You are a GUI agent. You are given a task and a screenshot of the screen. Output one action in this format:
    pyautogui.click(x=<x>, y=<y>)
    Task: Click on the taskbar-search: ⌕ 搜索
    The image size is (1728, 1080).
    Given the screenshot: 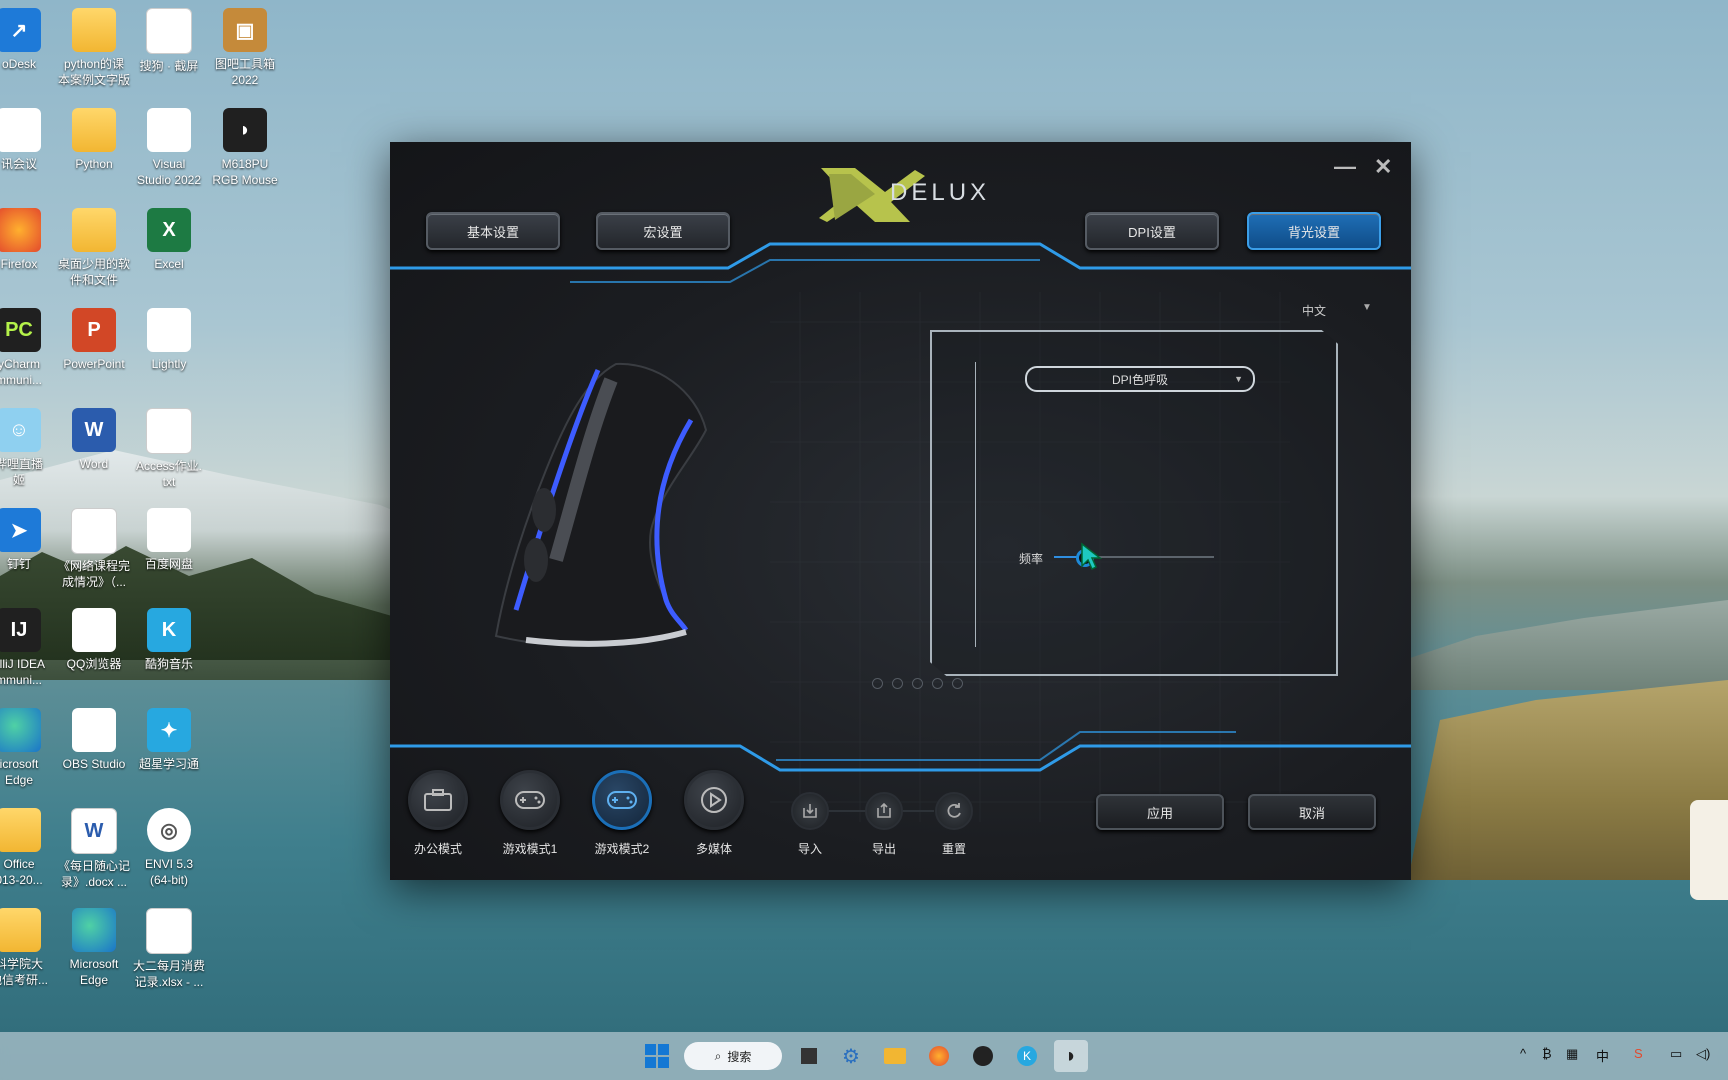 What is the action you would take?
    pyautogui.click(x=733, y=1056)
    